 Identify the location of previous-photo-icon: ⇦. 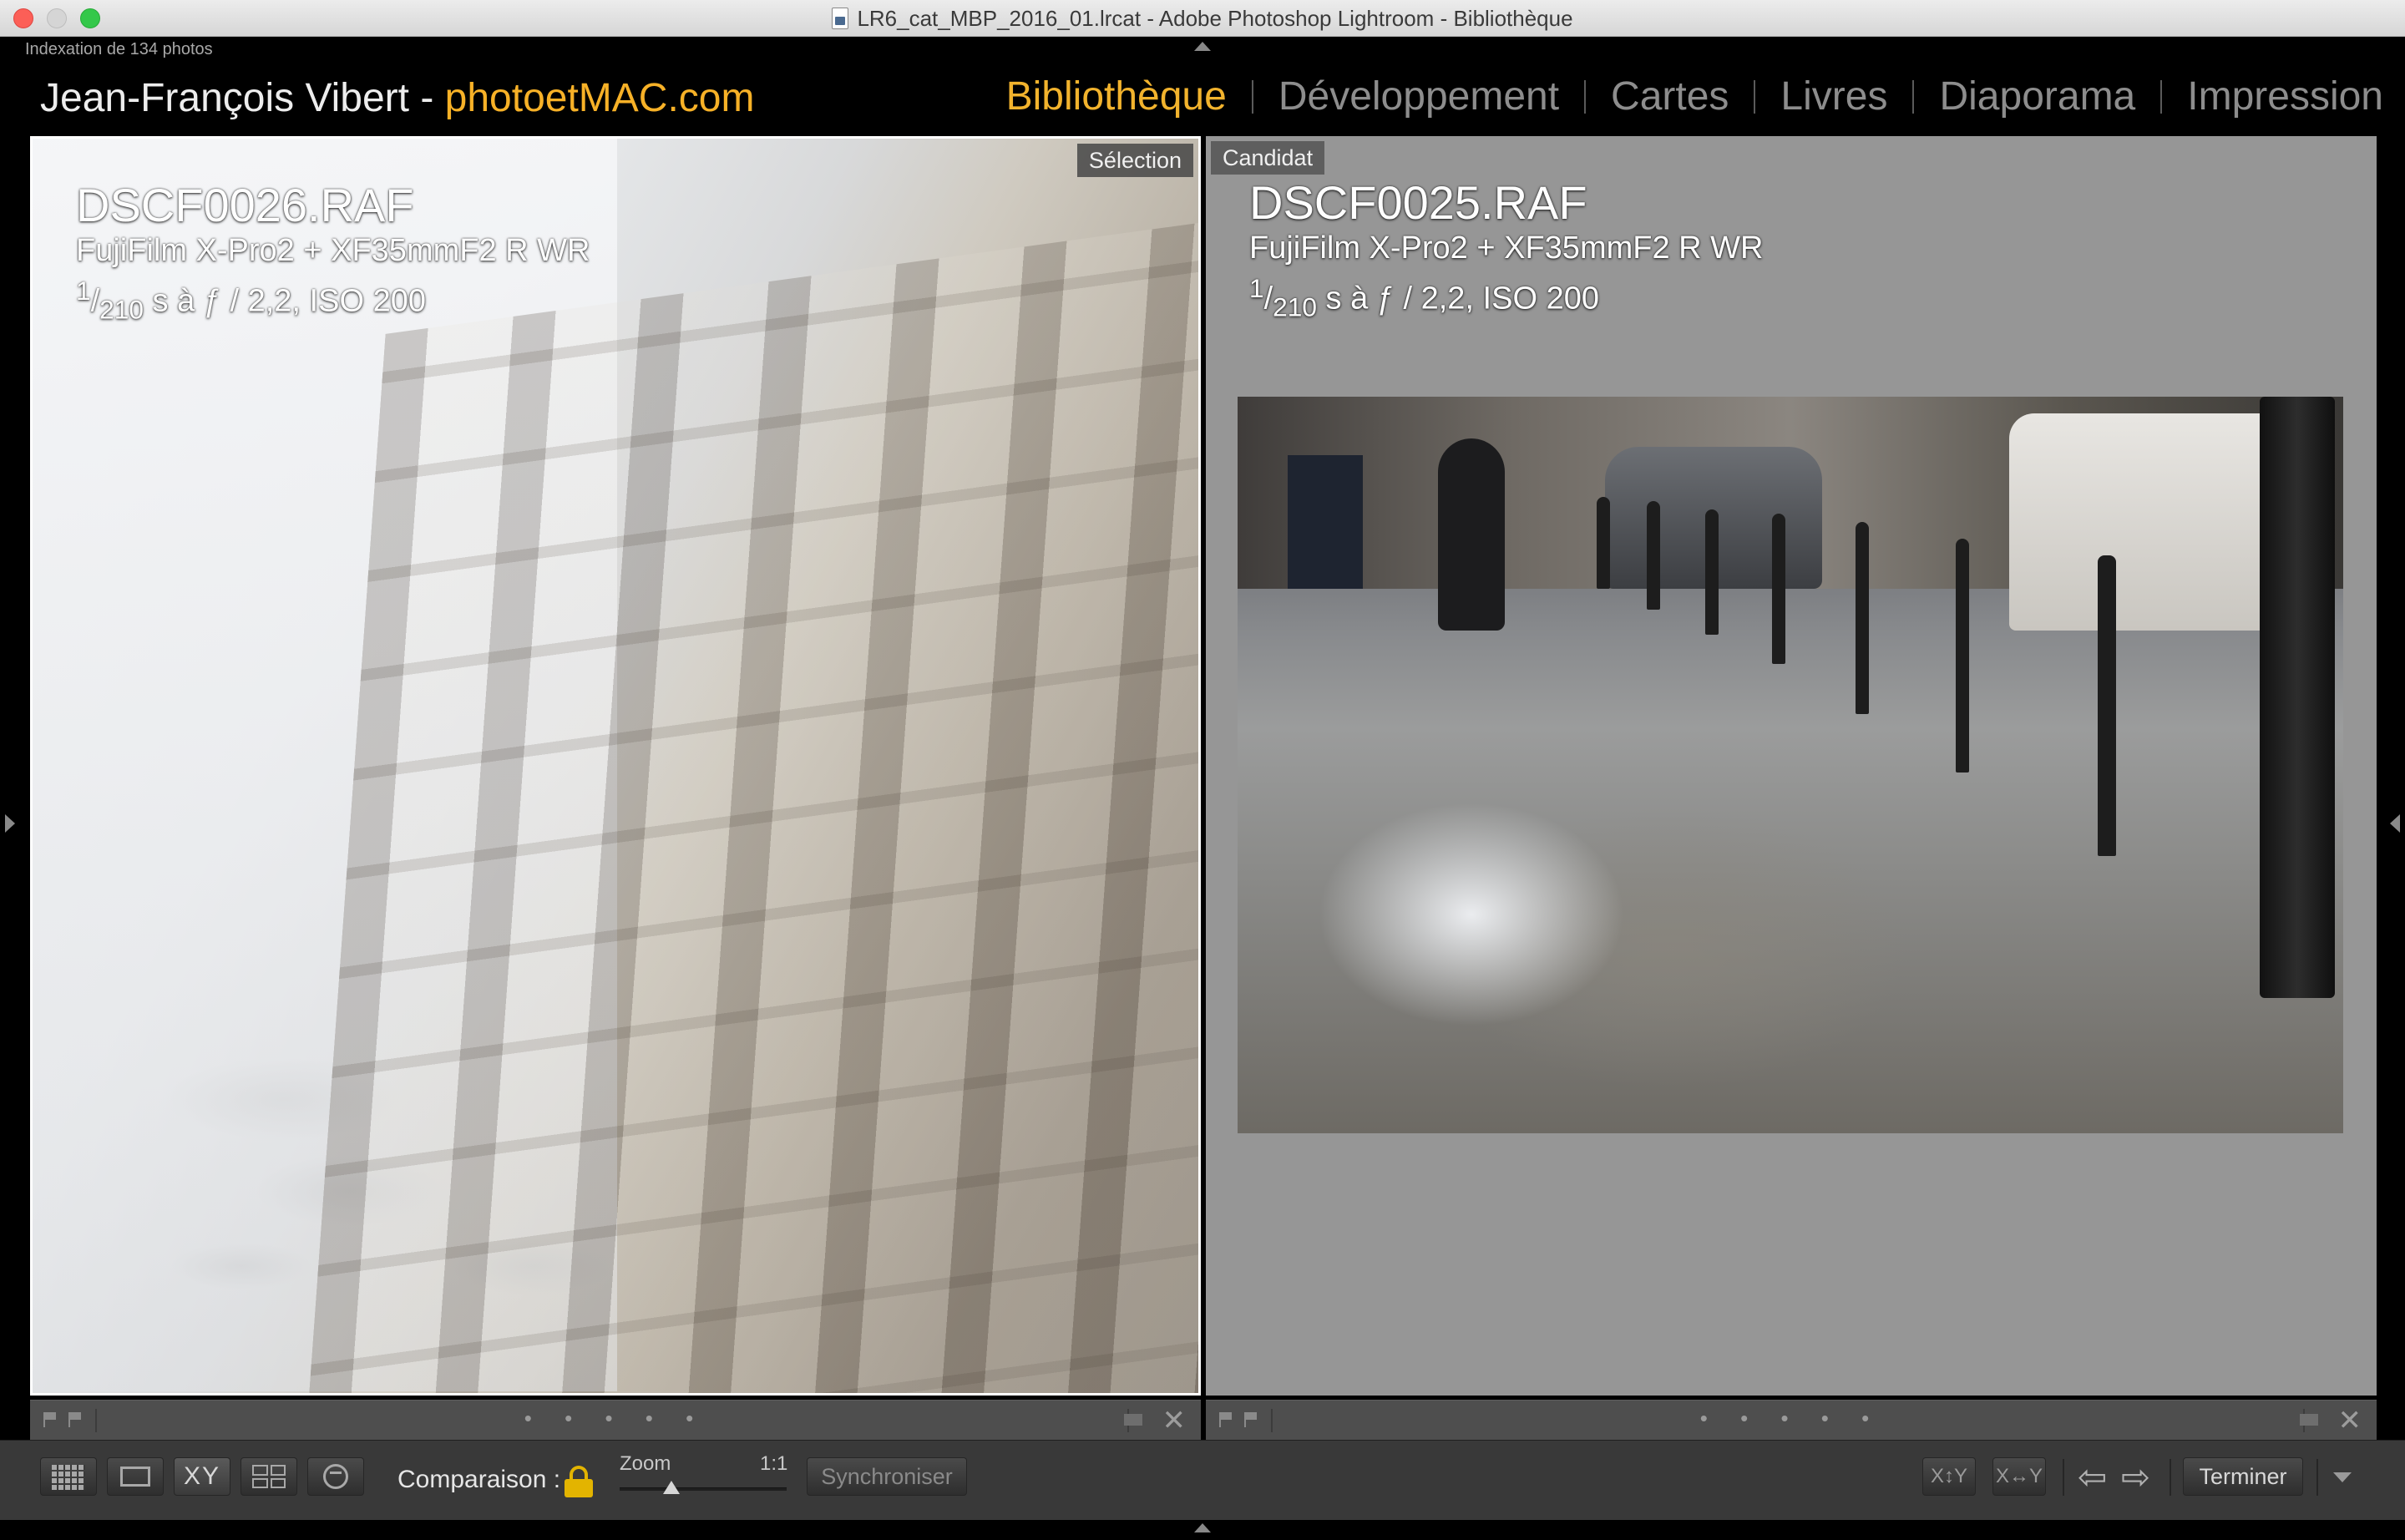
(2092, 1477).